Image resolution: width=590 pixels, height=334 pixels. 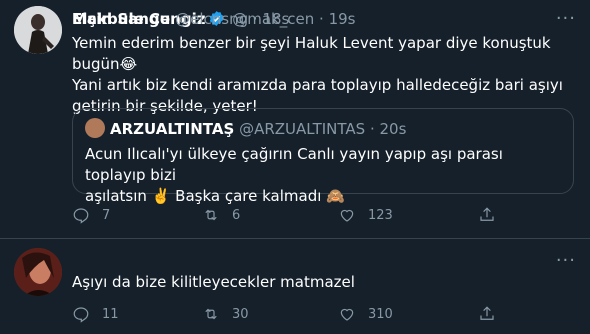 What do you see at coordinates (342, 19) in the screenshot?
I see `timestamp: 19s` at bounding box center [342, 19].